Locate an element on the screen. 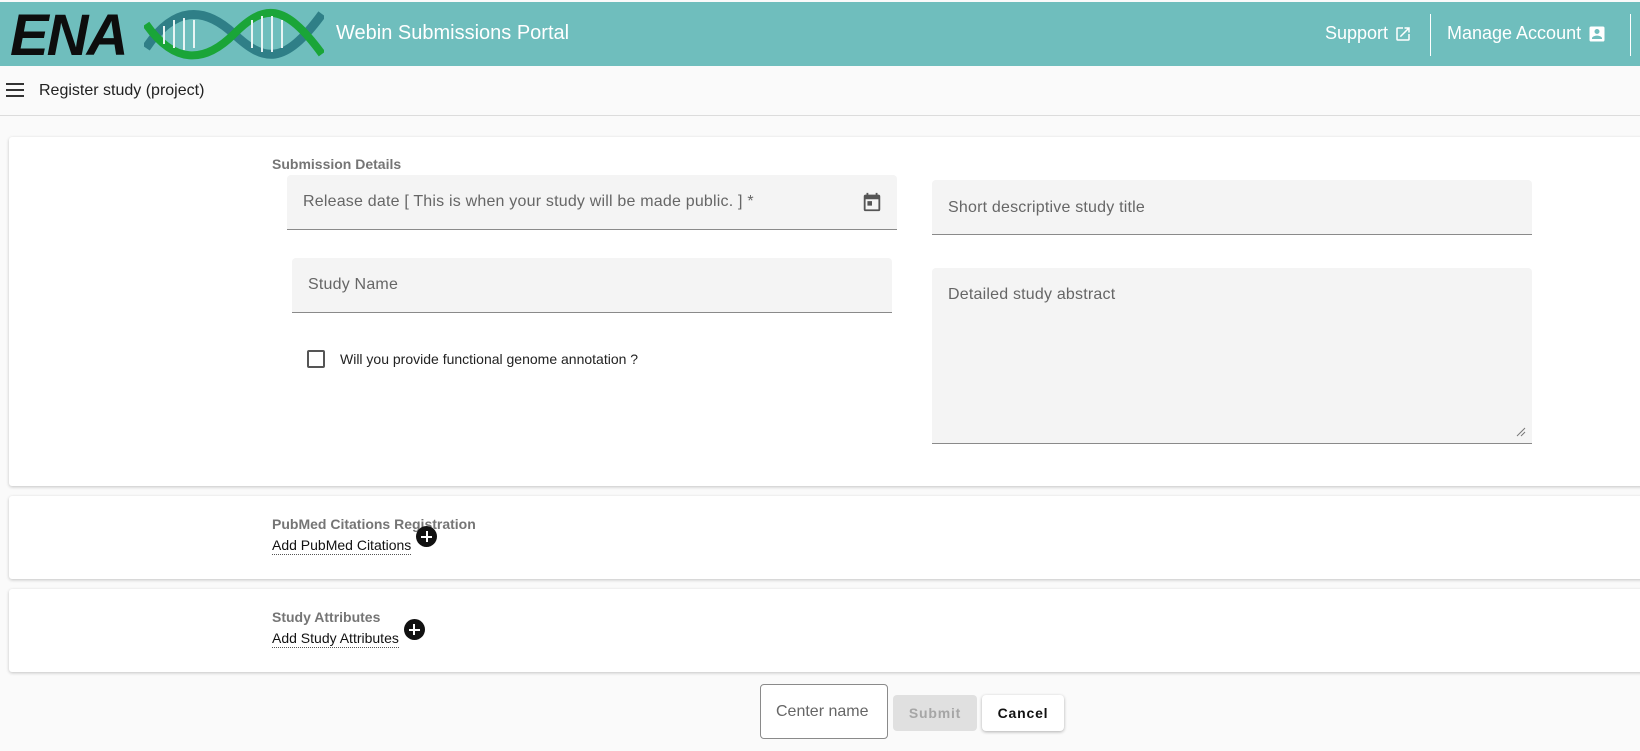 The width and height of the screenshot is (1640, 751). center-name-input: Center name is located at coordinates (824, 711).